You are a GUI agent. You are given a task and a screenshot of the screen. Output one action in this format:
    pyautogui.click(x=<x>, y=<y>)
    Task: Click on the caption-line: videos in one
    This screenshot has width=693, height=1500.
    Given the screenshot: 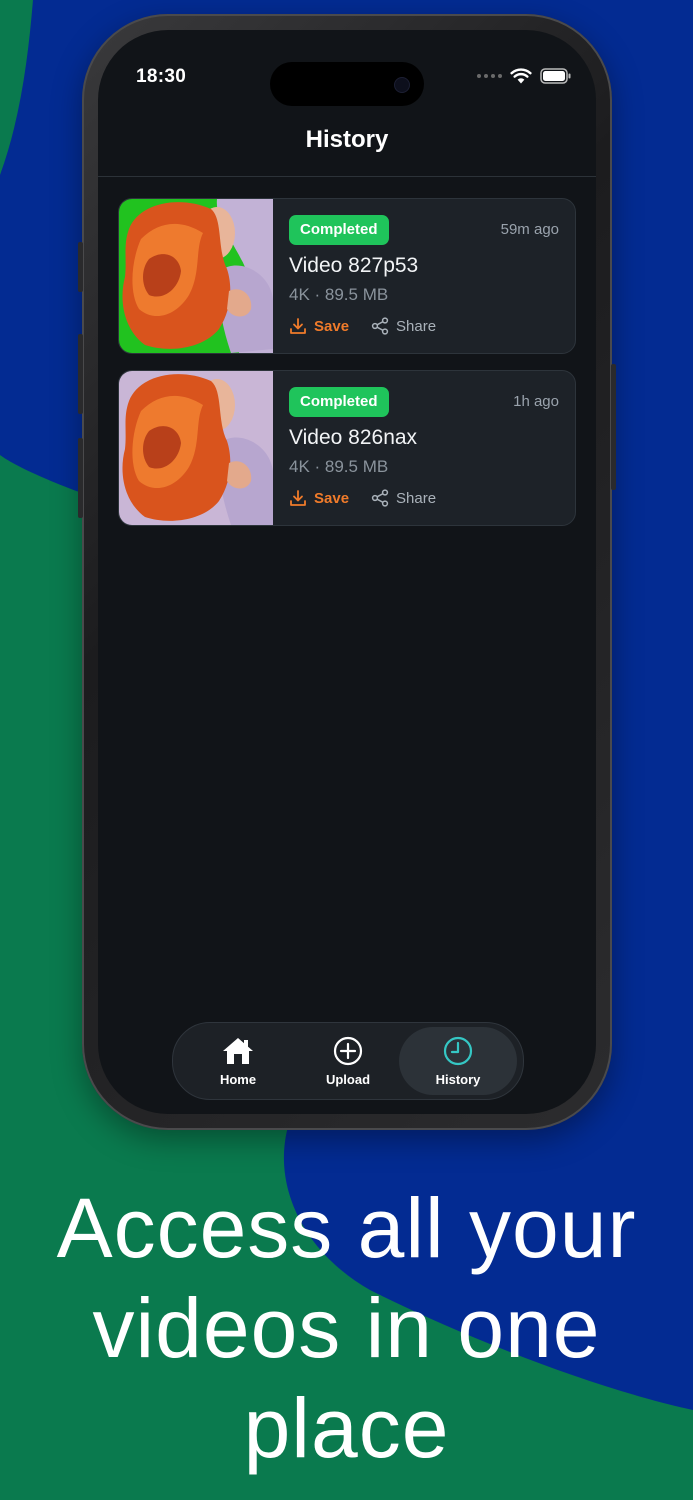 What is the action you would take?
    pyautogui.click(x=346, y=1328)
    